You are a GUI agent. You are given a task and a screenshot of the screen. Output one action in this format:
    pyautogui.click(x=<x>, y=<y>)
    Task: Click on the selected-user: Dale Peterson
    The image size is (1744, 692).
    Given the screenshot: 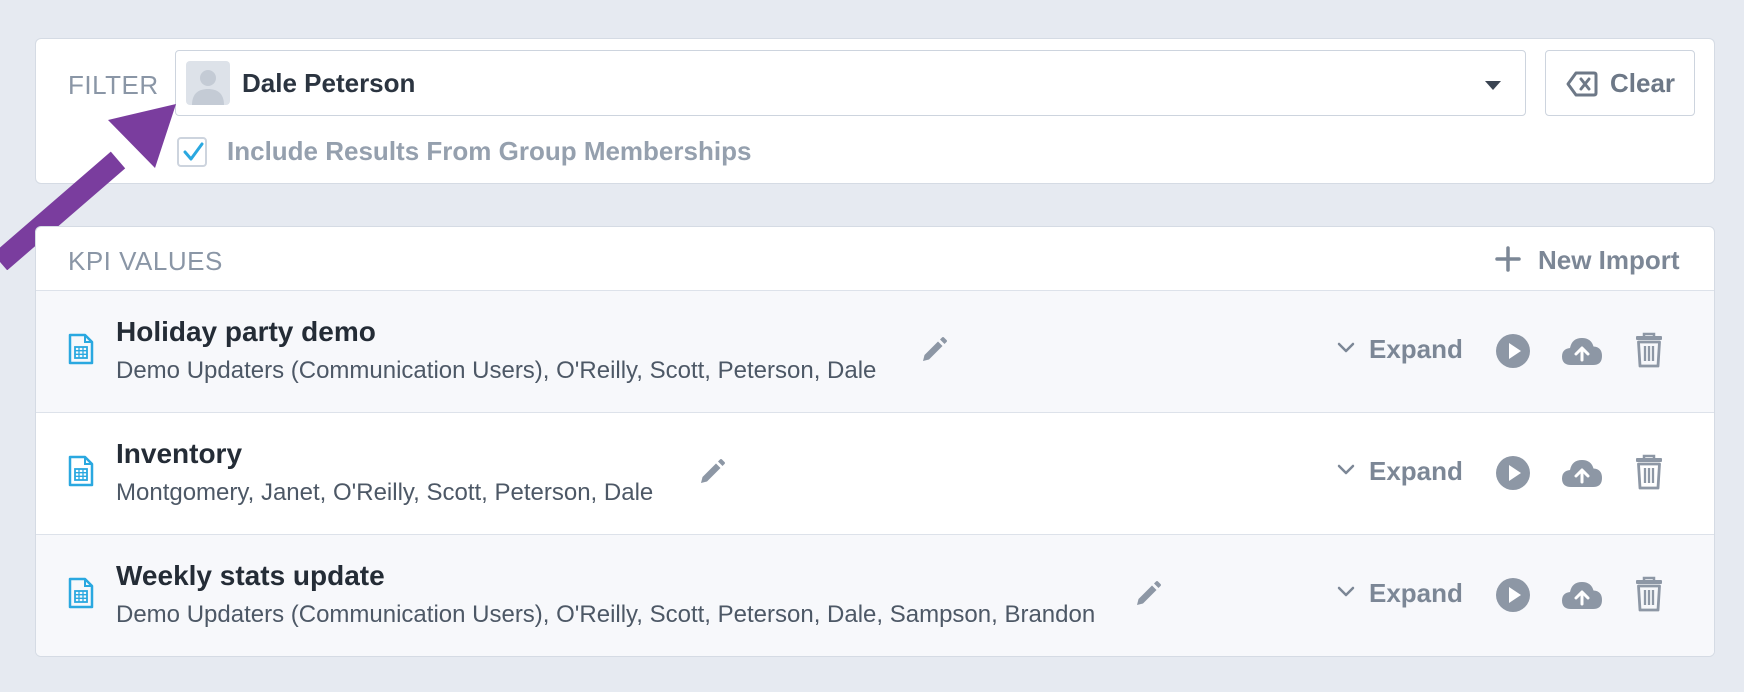 What is the action you would take?
    pyautogui.click(x=329, y=83)
    